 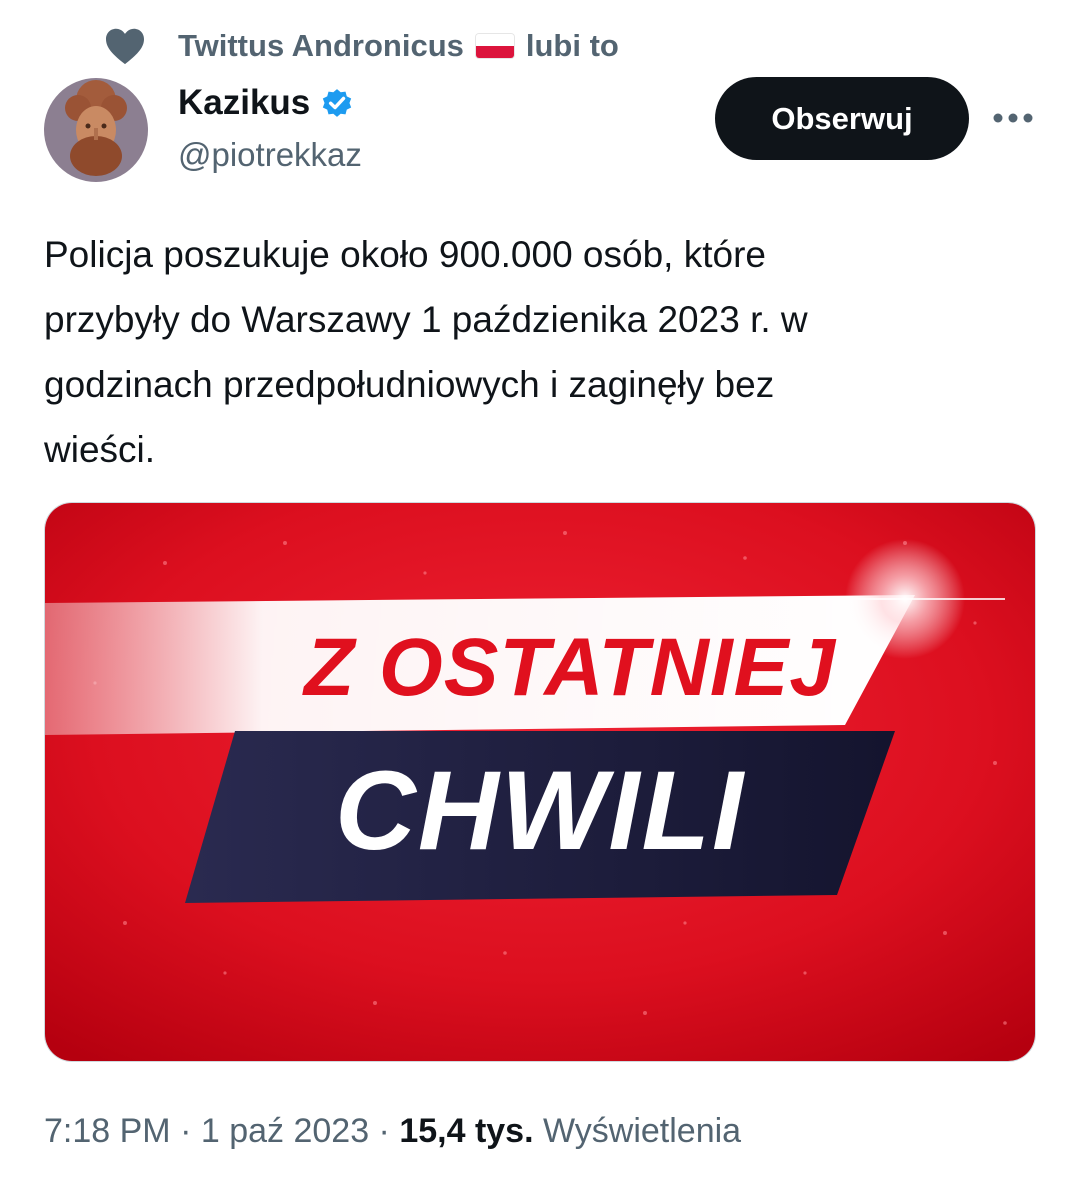 I want to click on liker-name: Twittus Andronicus, so click(x=321, y=46).